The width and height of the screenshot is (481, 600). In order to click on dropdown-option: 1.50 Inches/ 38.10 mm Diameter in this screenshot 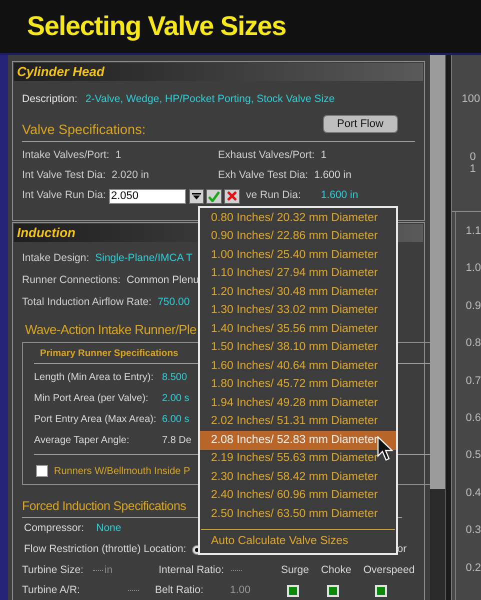, I will do `click(298, 347)`.